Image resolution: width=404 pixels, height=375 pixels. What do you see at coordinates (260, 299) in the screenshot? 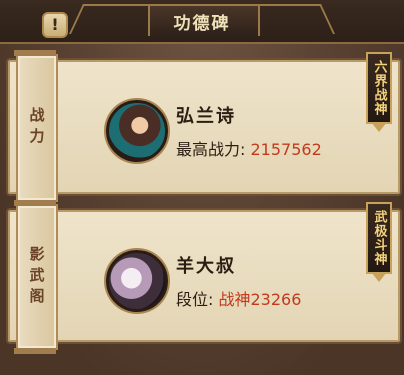
I see `stat-value: 战神23266` at bounding box center [260, 299].